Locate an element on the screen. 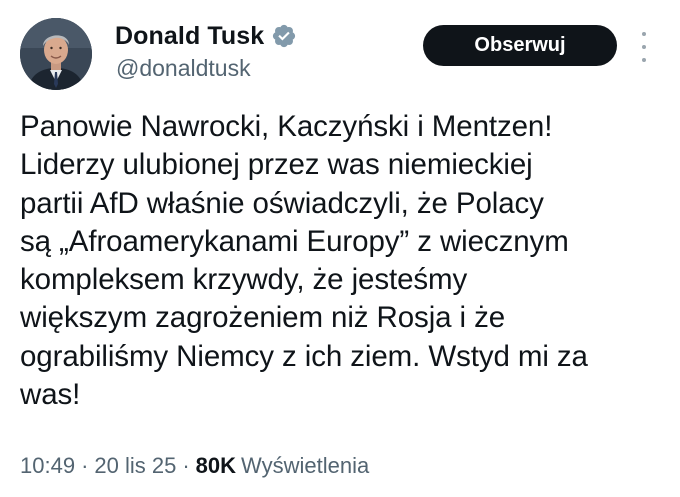  avatar is located at coordinates (56, 54).